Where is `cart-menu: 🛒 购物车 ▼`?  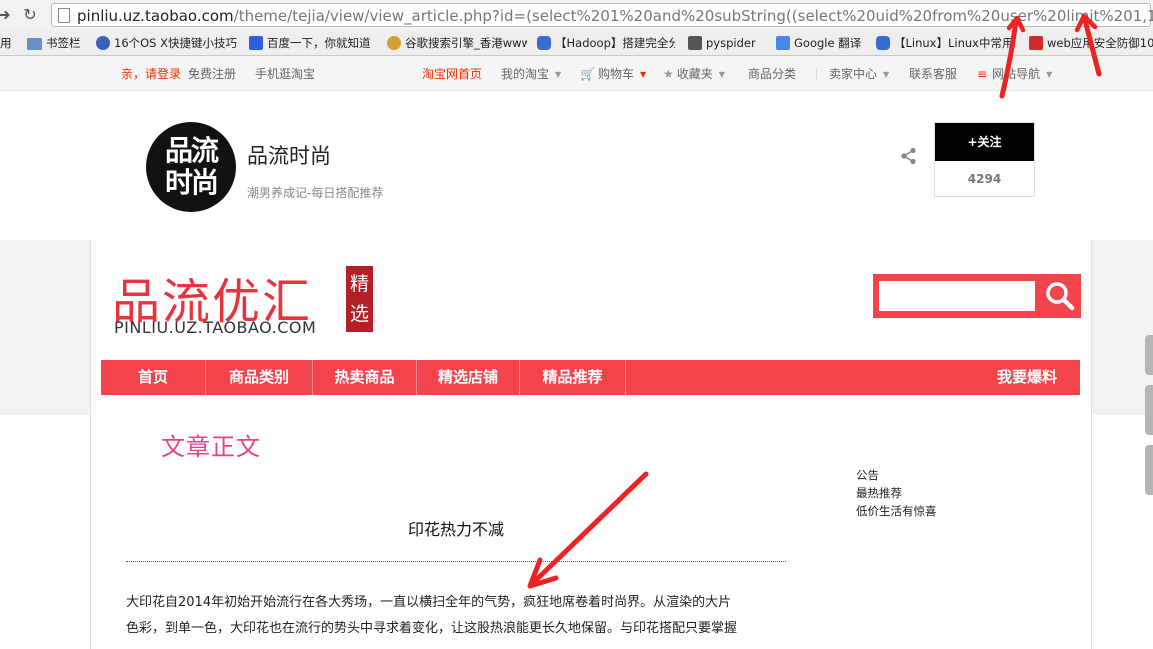 cart-menu: 🛒 购物车 ▼ is located at coordinates (613, 74).